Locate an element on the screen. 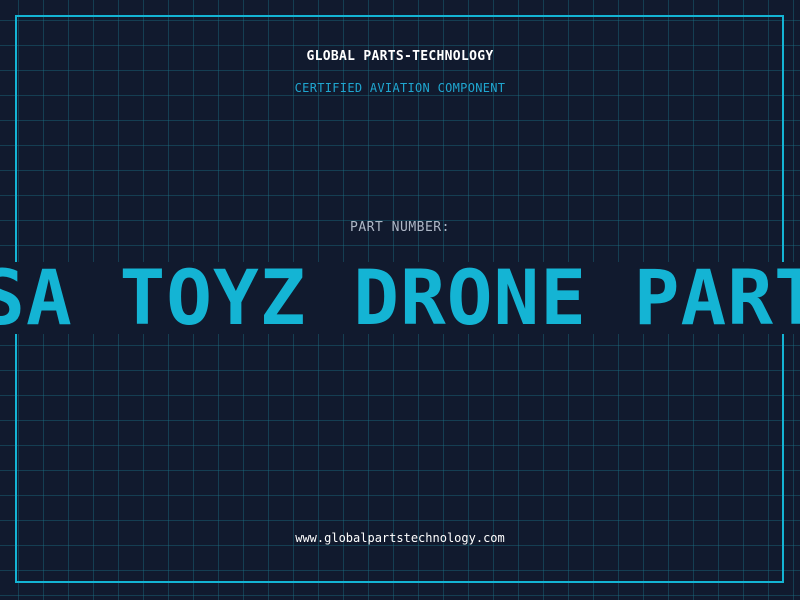  part-number-label: PART NUMBER: is located at coordinates (400, 227).